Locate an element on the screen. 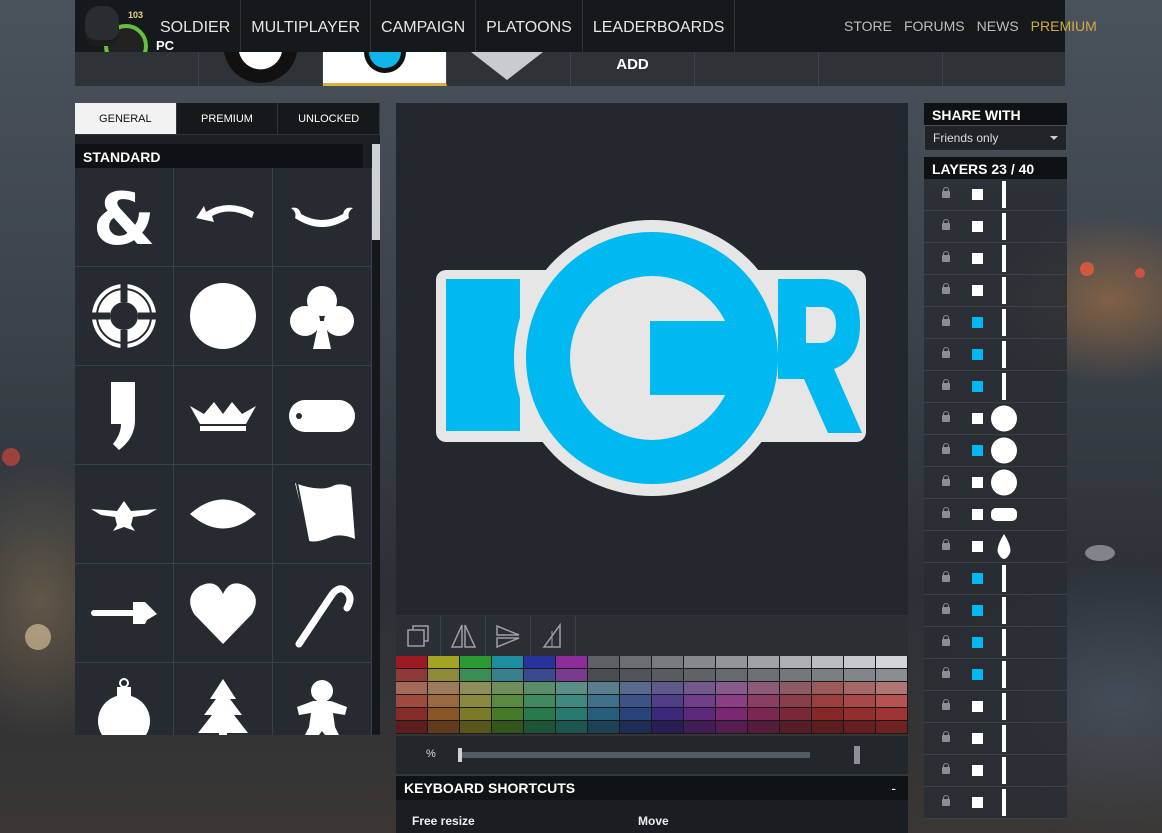  shape-arrow is located at coordinates (223, 217).